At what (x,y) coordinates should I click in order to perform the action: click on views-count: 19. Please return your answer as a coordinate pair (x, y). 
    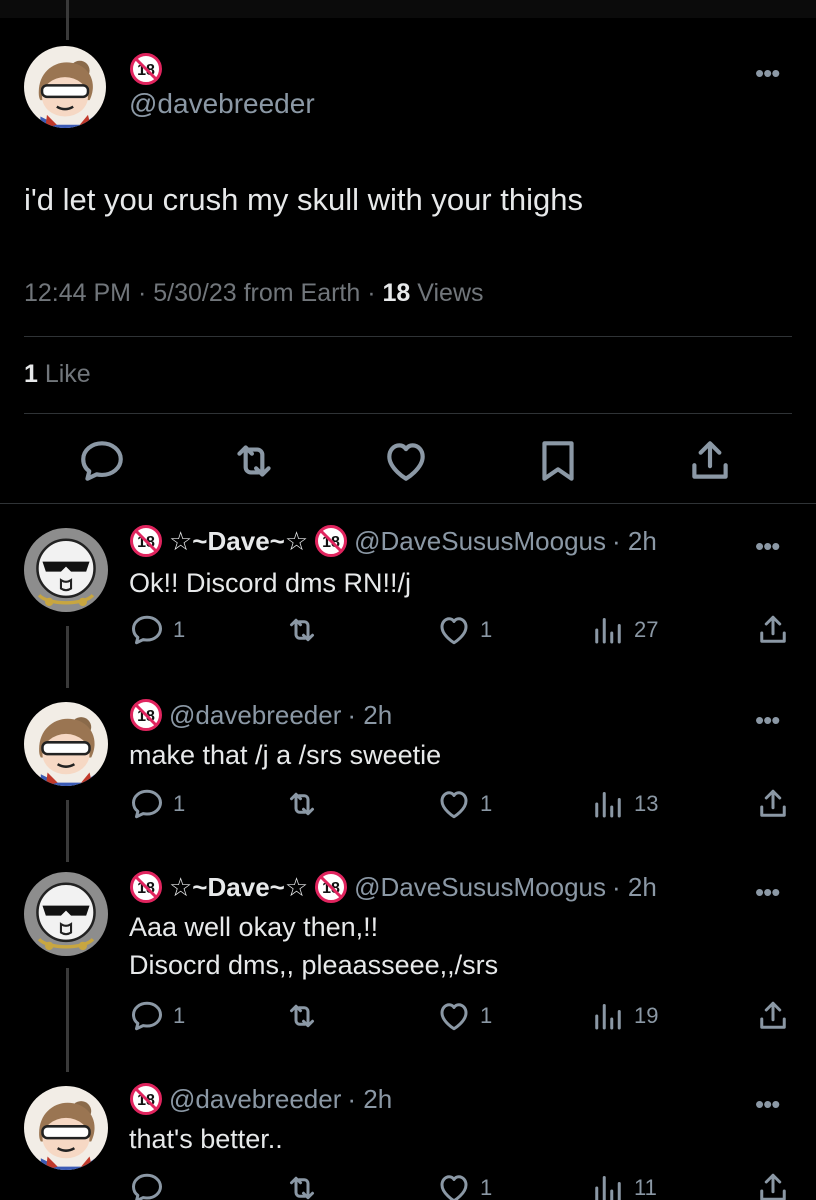
    Looking at the image, I should click on (646, 1015).